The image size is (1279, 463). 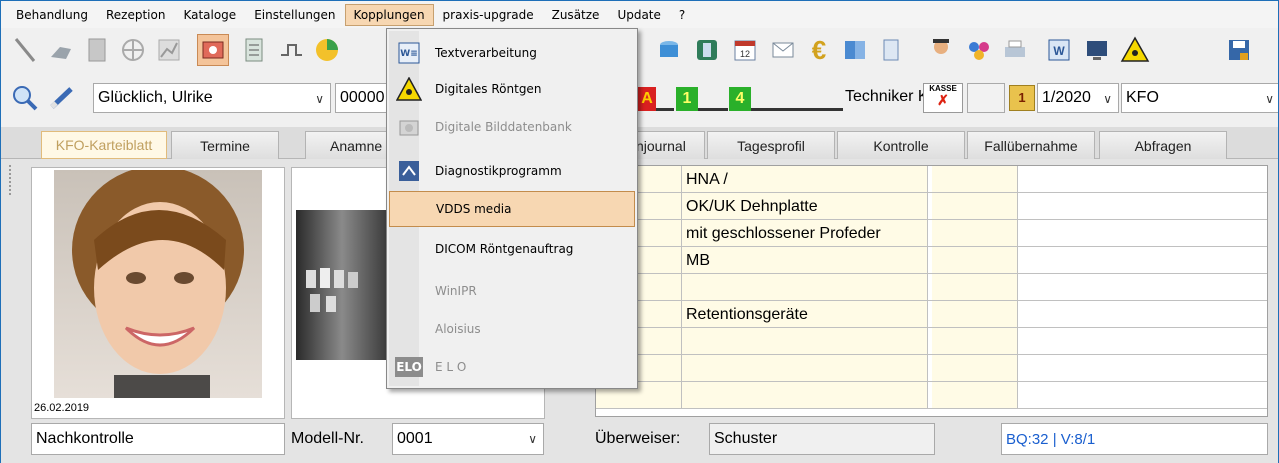 What do you see at coordinates (25, 98) in the screenshot?
I see `search-icon` at bounding box center [25, 98].